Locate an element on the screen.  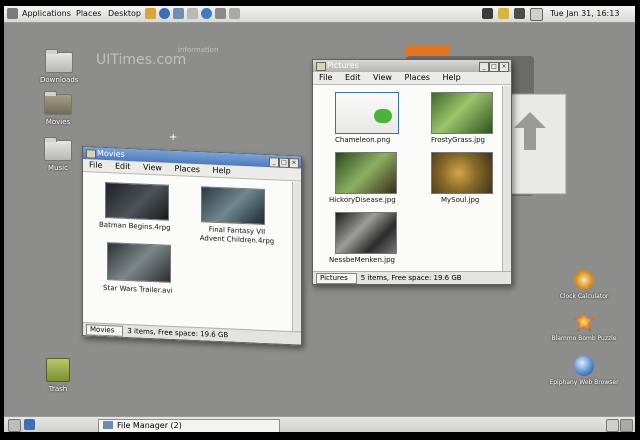
statusbar: Movies 3 items, Free space: 19.6 GB is located at coordinates (192, 333).